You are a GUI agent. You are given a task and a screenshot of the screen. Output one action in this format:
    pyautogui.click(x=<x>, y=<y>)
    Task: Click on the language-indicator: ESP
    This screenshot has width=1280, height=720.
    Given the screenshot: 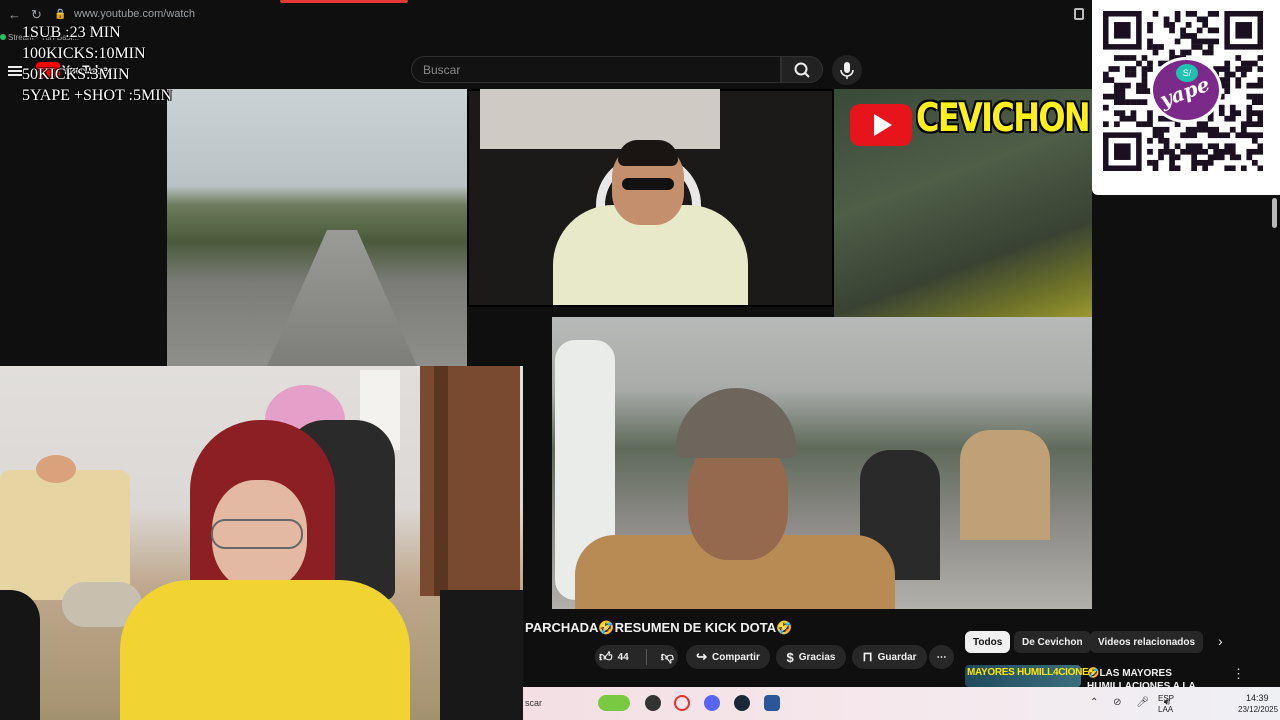 What is the action you would take?
    pyautogui.click(x=1166, y=698)
    